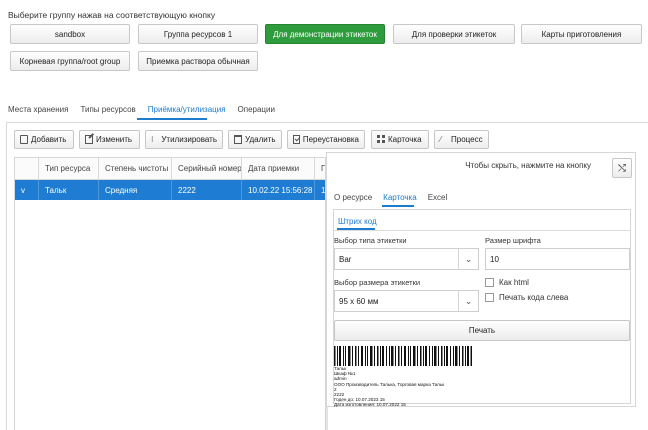 This screenshot has height=430, width=648. Describe the element at coordinates (27, 190) in the screenshot. I see `row-marker: v` at that location.